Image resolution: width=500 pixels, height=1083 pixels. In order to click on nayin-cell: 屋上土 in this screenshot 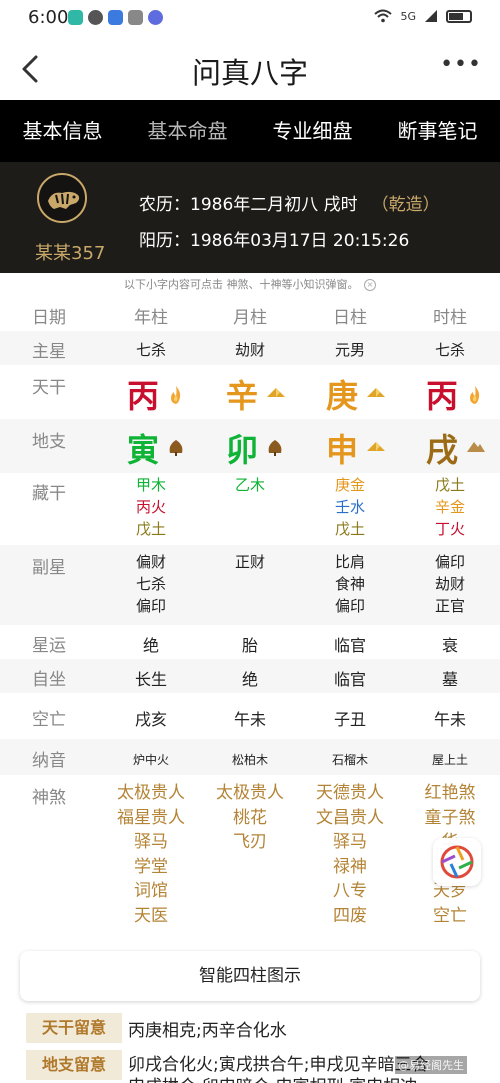, I will do `click(450, 759)`.